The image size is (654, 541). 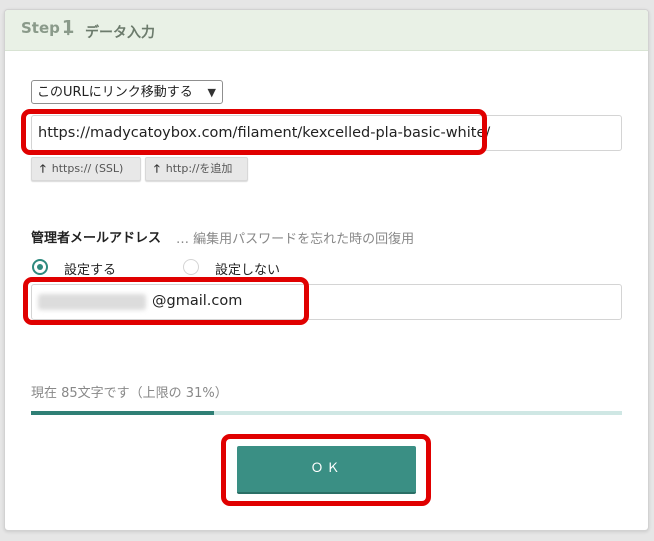 I want to click on add-http-label: http://を追加, so click(x=199, y=168).